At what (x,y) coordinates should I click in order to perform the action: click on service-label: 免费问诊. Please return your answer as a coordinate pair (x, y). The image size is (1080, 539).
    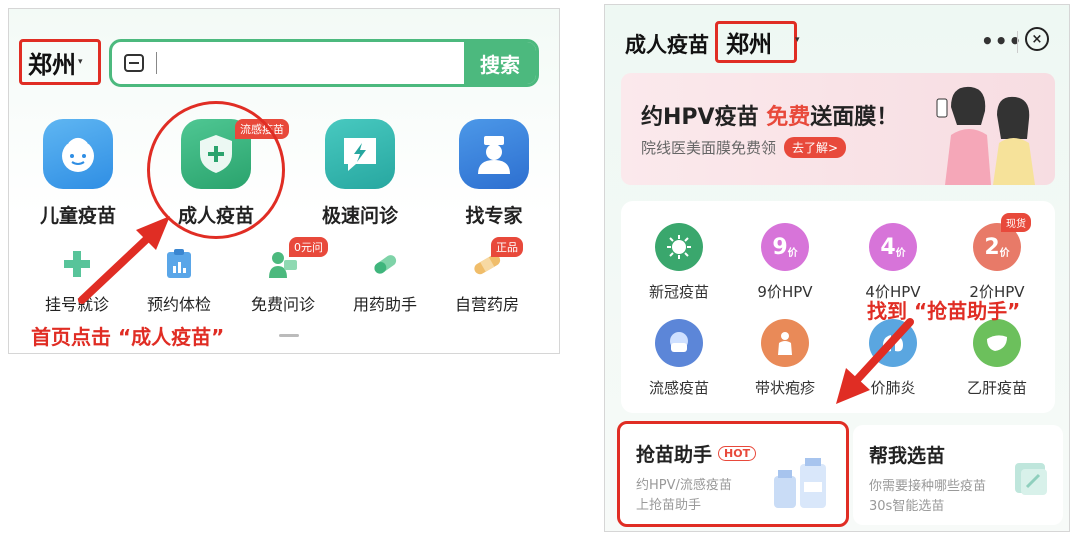
    Looking at the image, I should click on (282, 304).